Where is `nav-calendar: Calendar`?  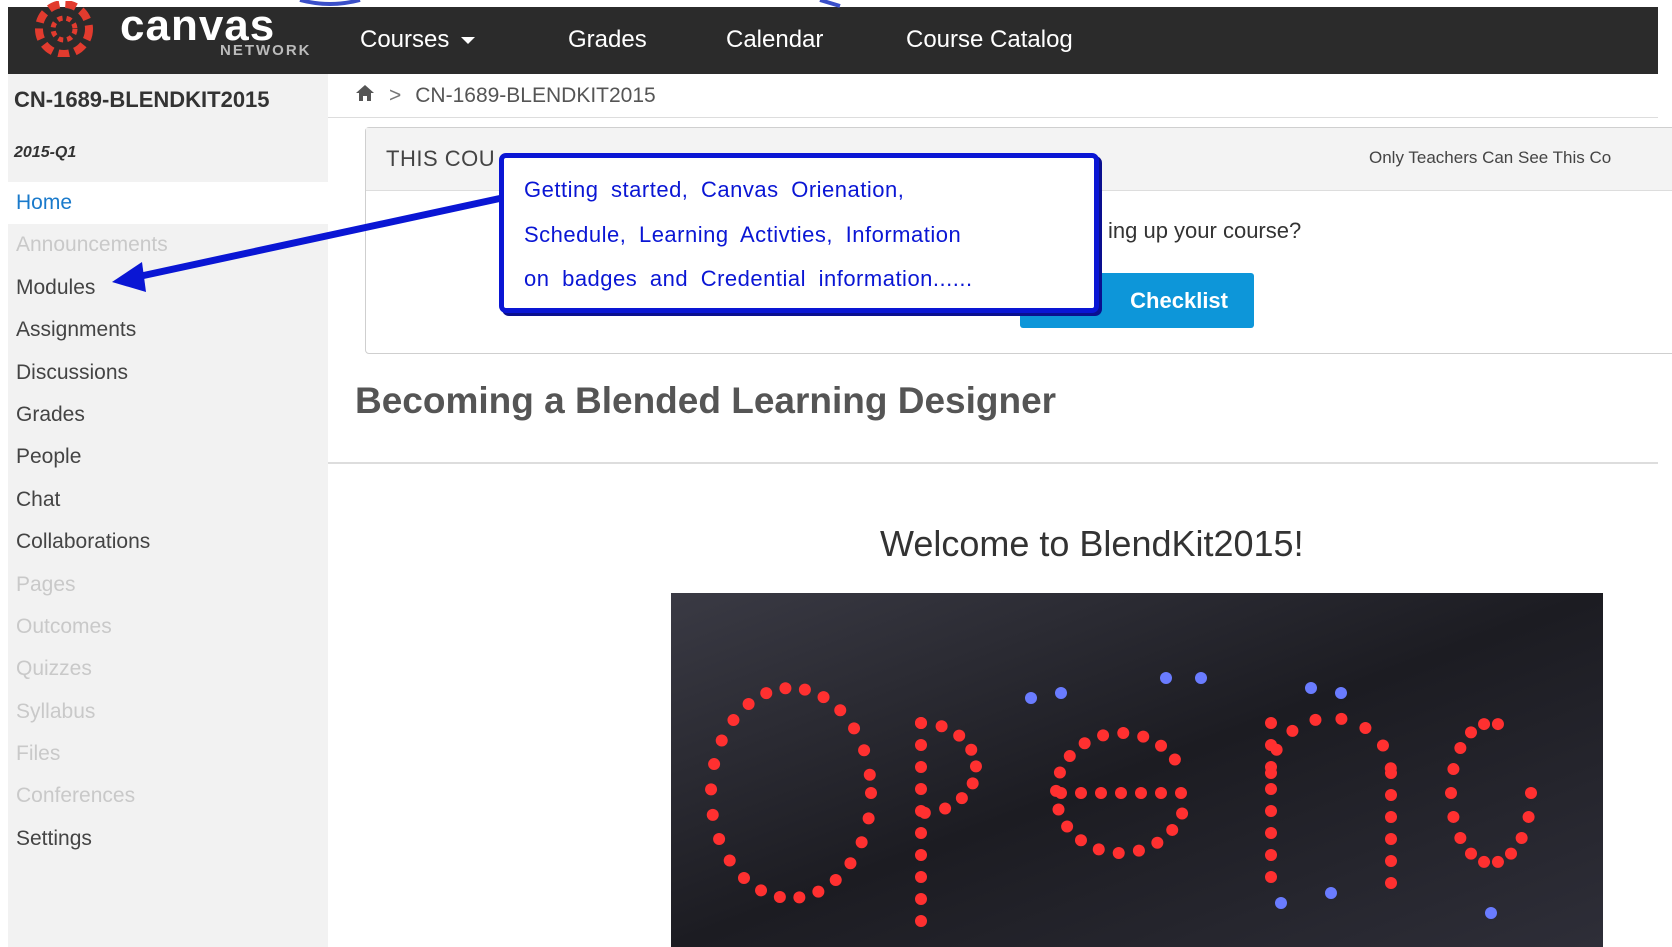 nav-calendar: Calendar is located at coordinates (774, 40).